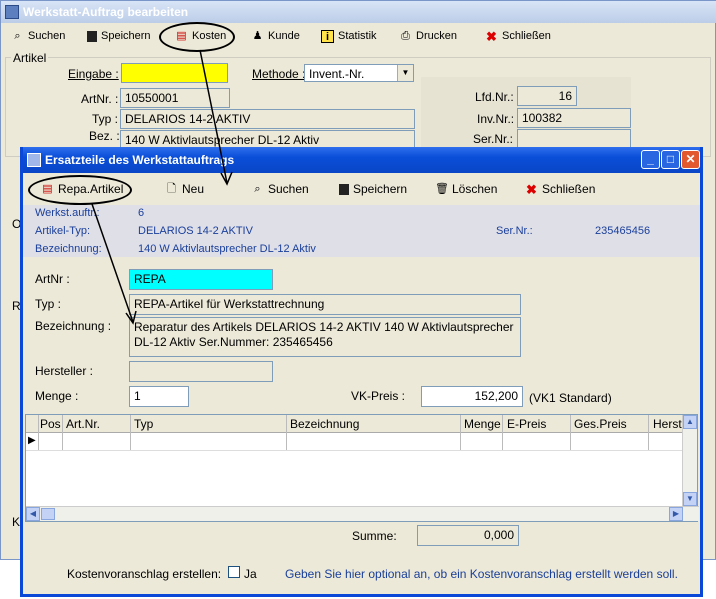 The image size is (716, 599). I want to click on artikel-group-label: Artikel, so click(30, 58).